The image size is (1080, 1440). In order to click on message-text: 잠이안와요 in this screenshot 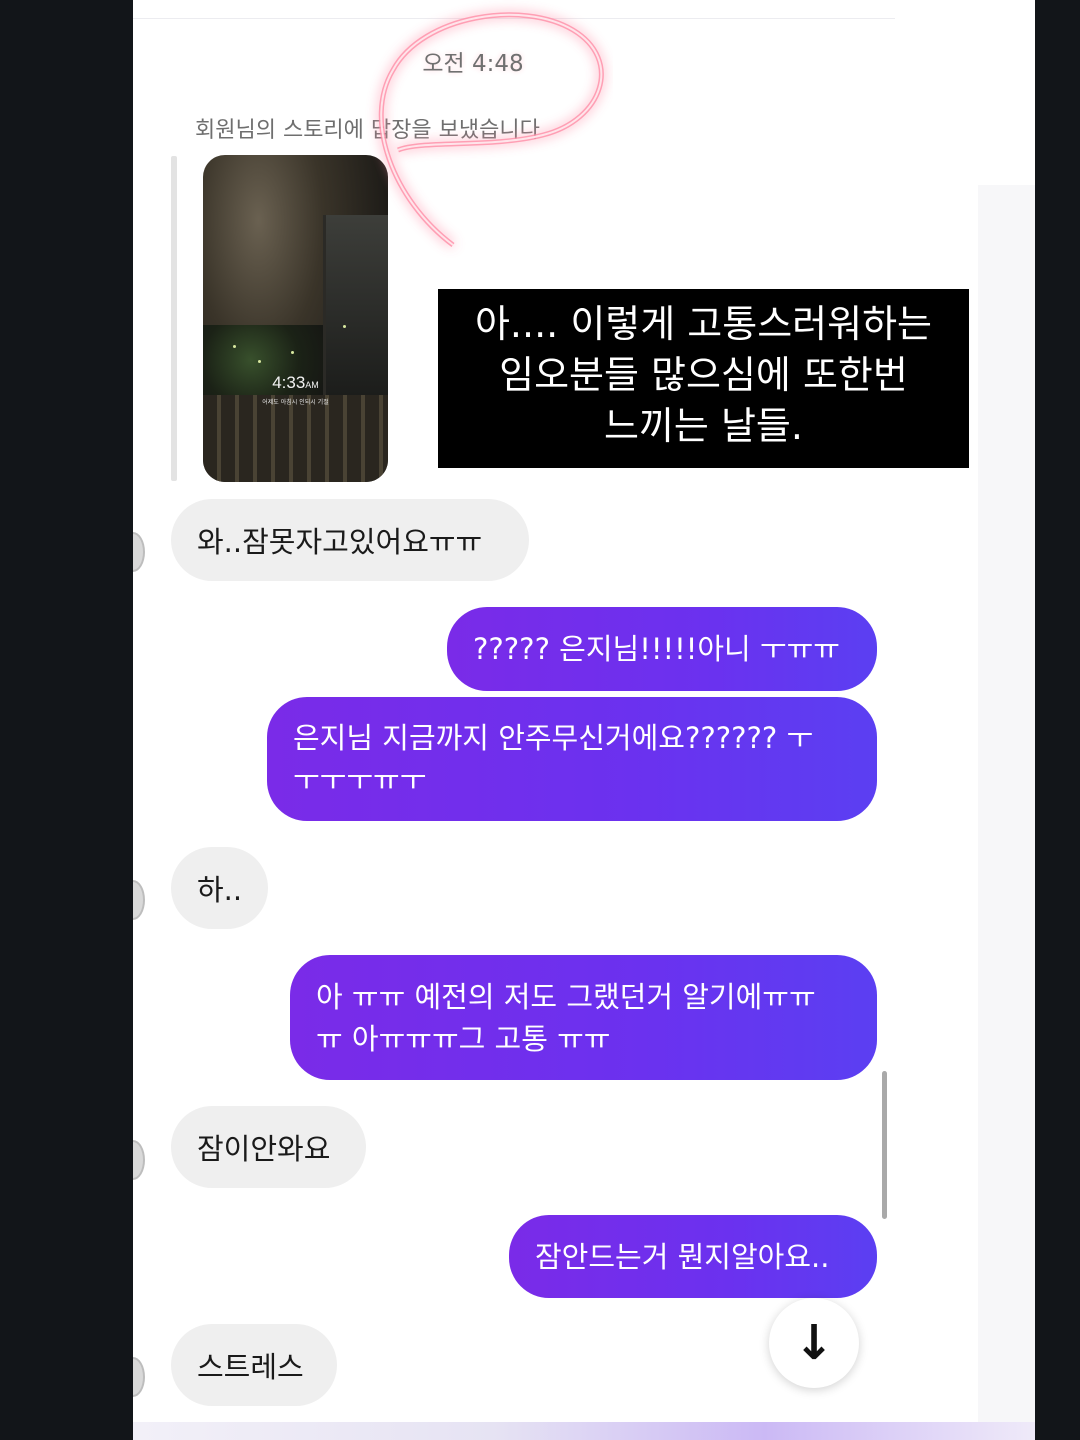, I will do `click(264, 1149)`.